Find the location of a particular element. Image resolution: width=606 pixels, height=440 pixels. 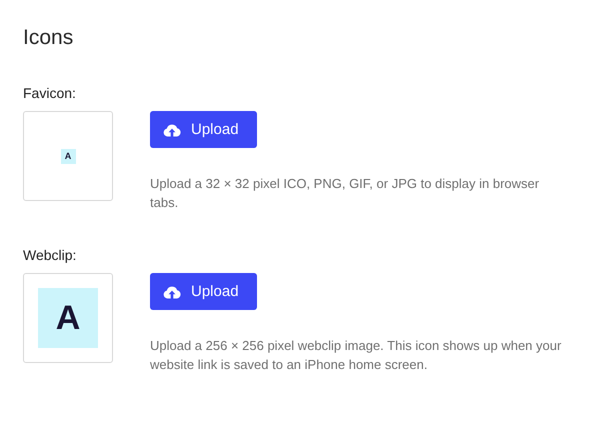

field-label: Webclip: is located at coordinates (50, 255).